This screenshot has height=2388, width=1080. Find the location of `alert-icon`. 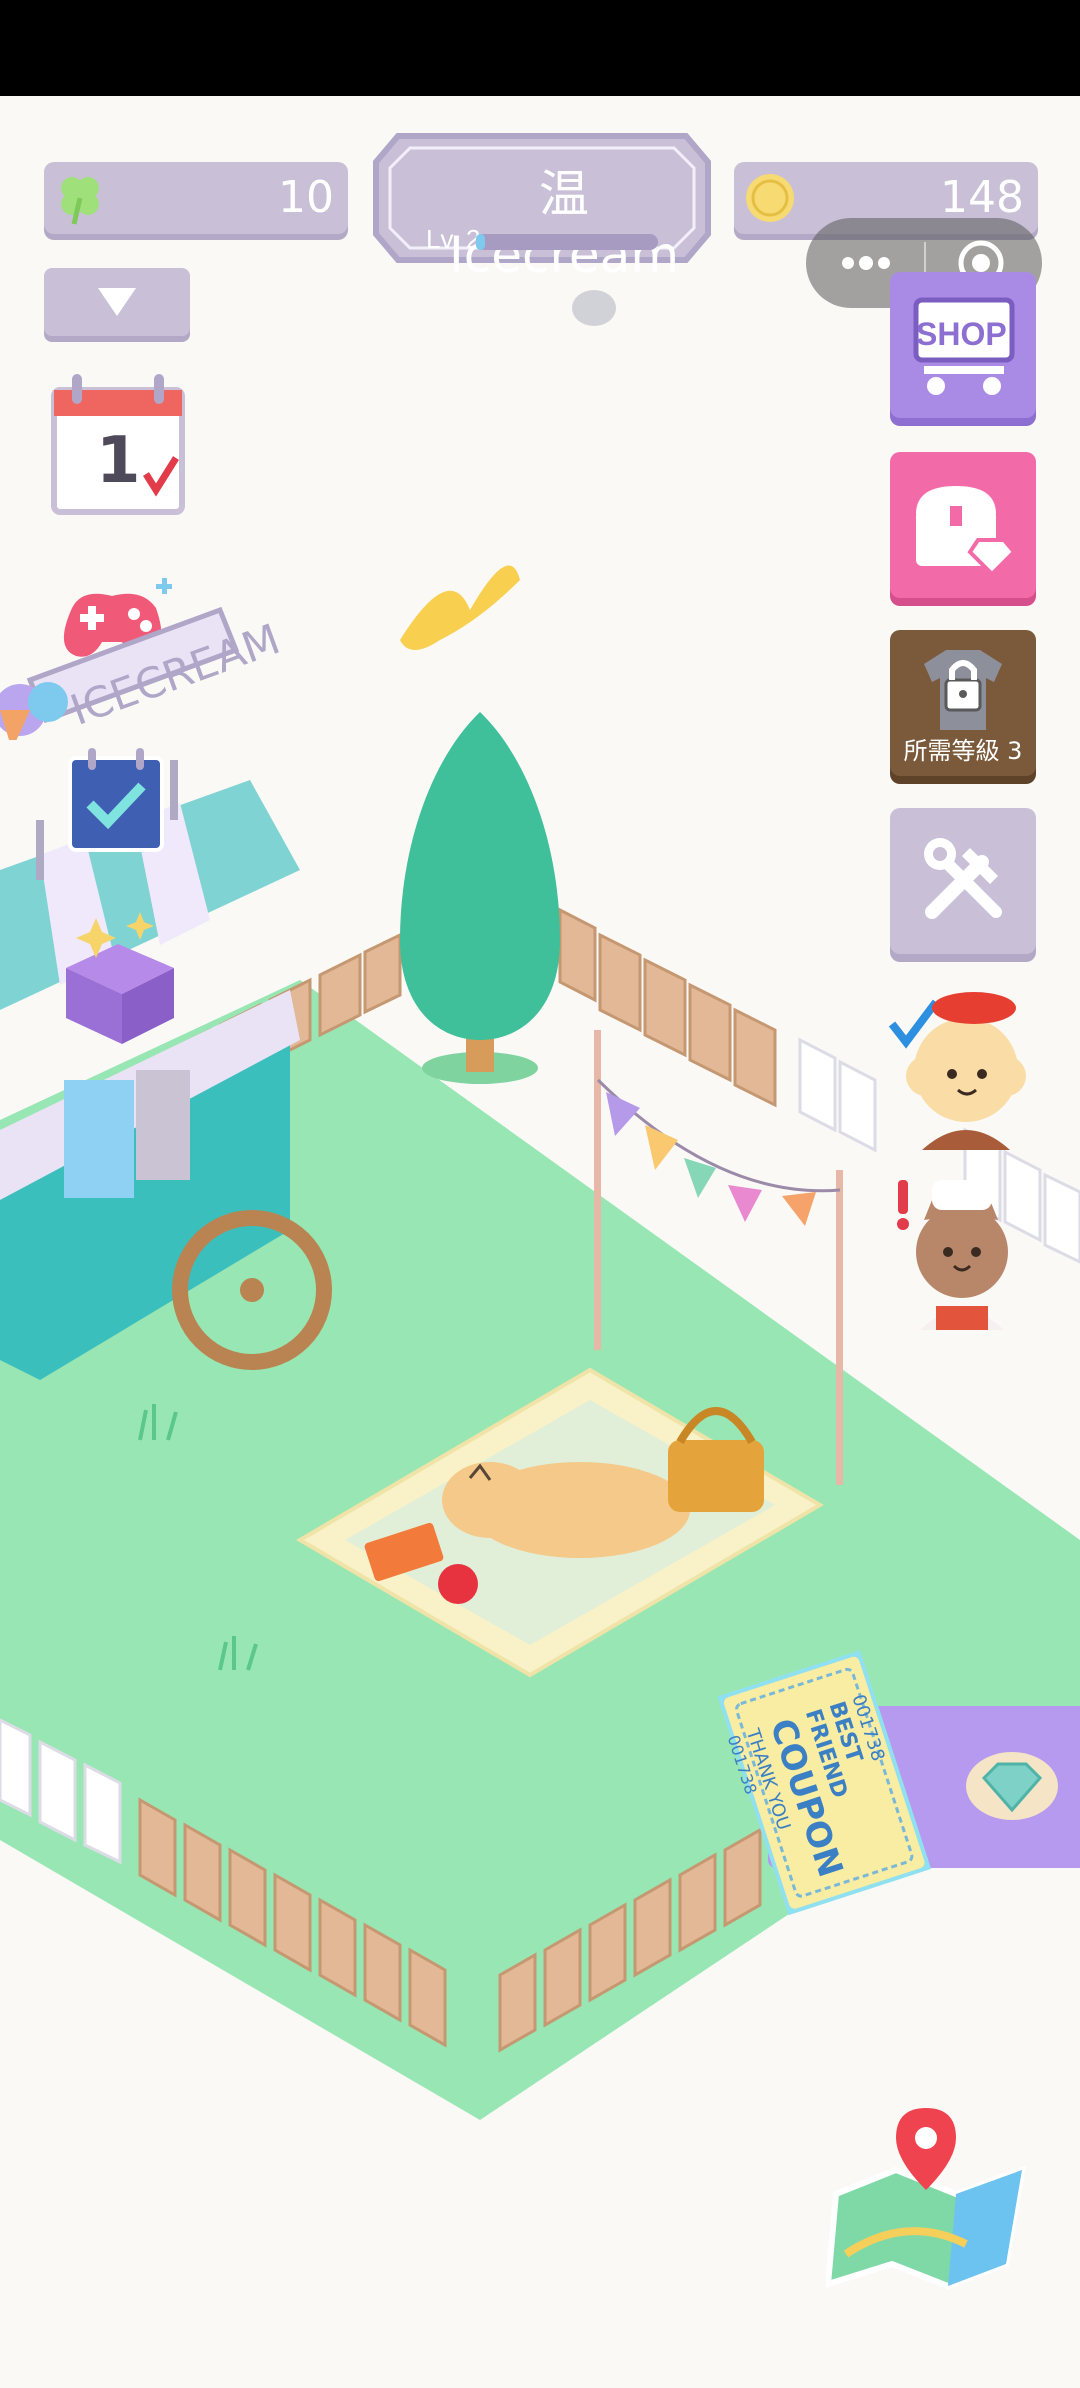

alert-icon is located at coordinates (903, 1197).